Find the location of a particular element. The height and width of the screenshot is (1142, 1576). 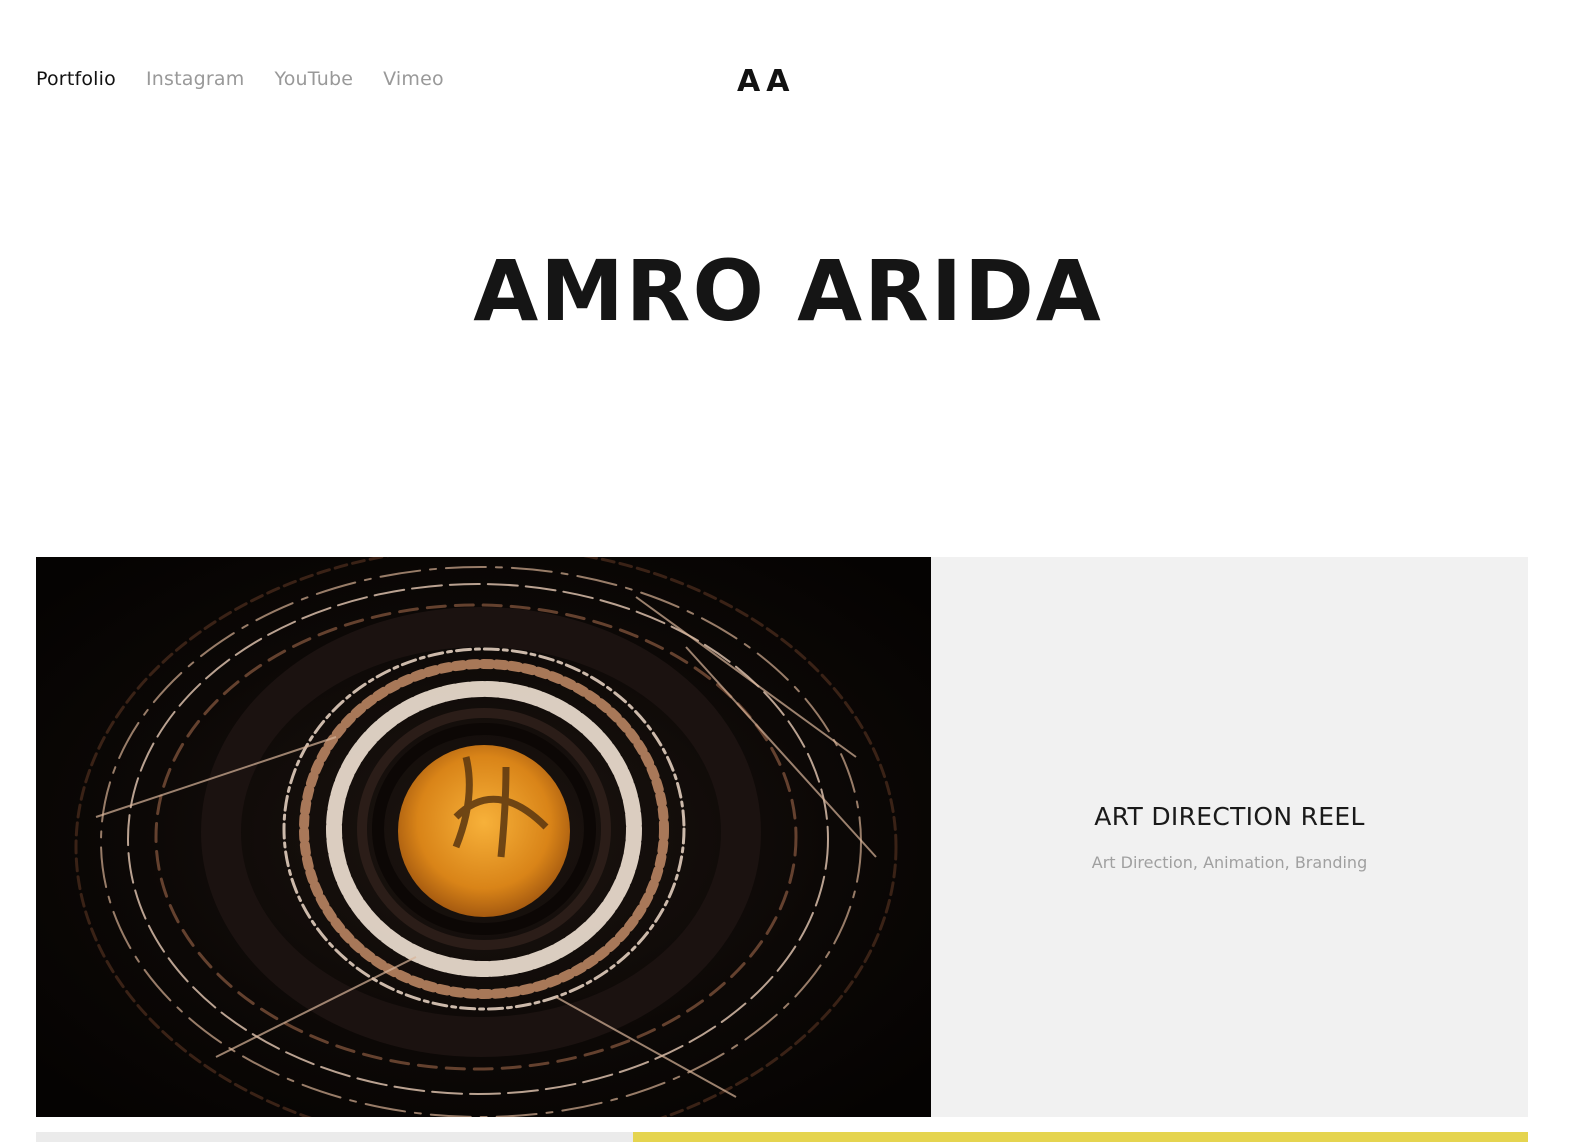

nav-link-portfolio: Portfolio is located at coordinates (76, 79).